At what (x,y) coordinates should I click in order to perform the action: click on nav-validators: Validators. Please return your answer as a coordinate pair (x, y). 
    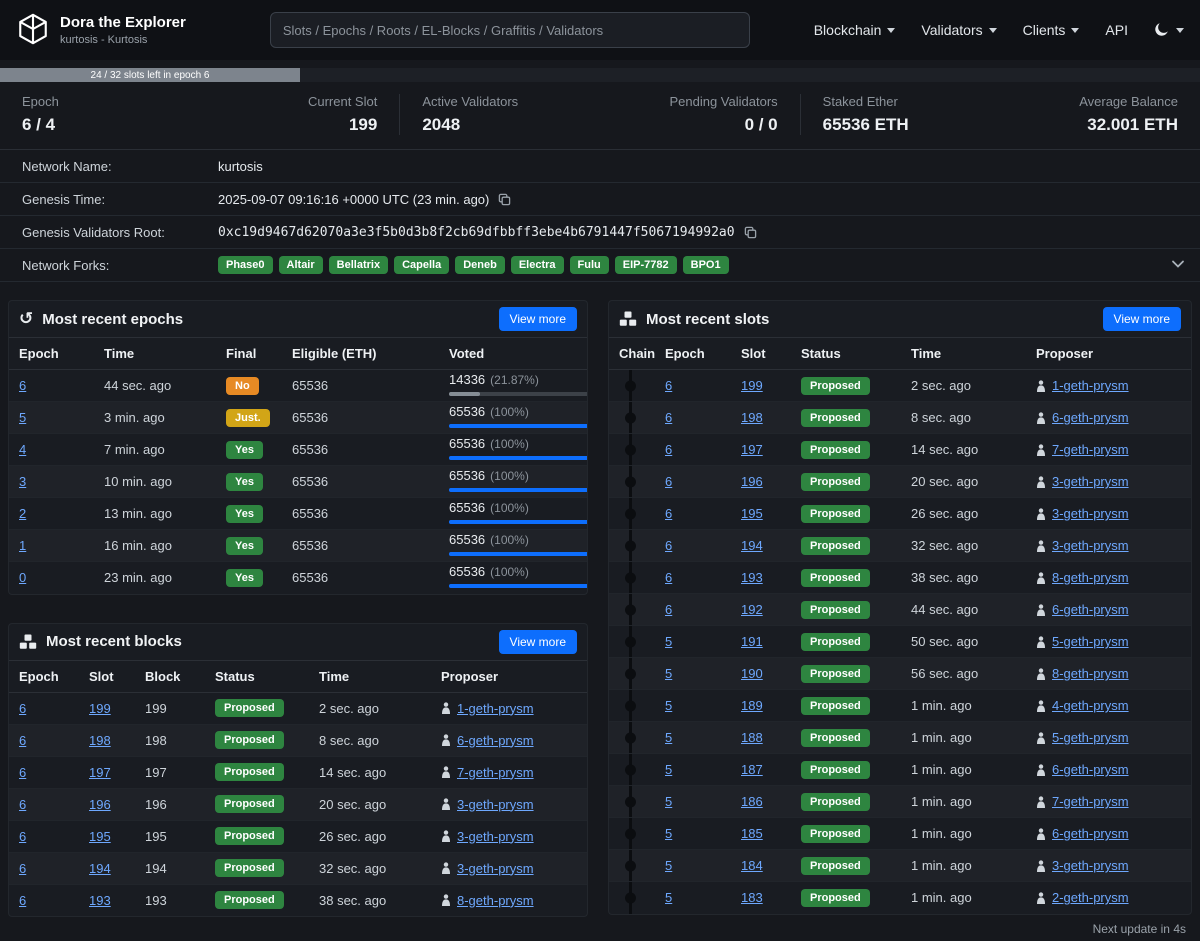
    Looking at the image, I should click on (958, 30).